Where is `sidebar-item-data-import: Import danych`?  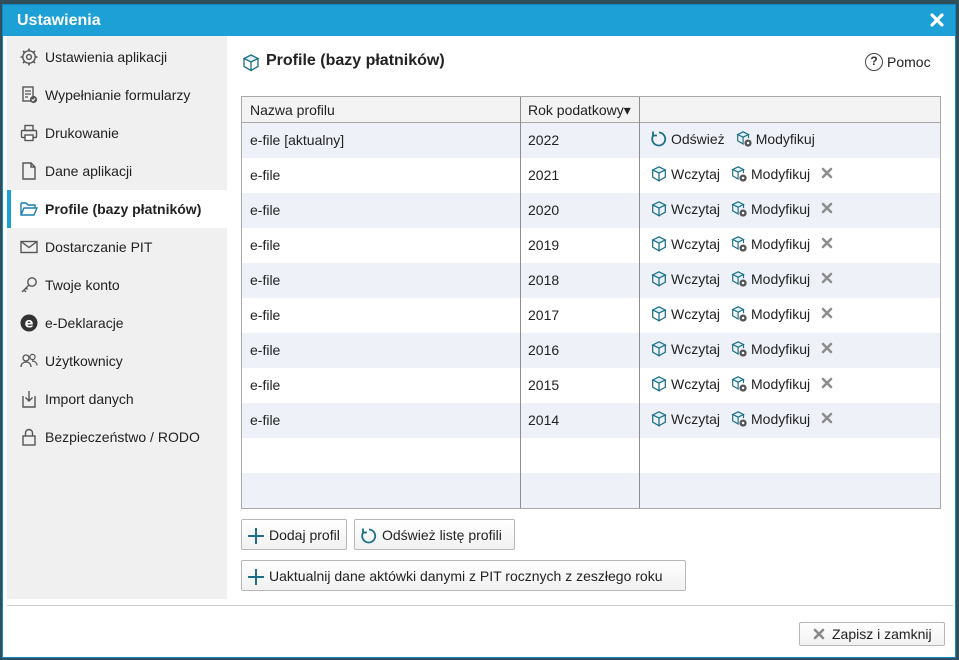 sidebar-item-data-import: Import danych is located at coordinates (117, 399).